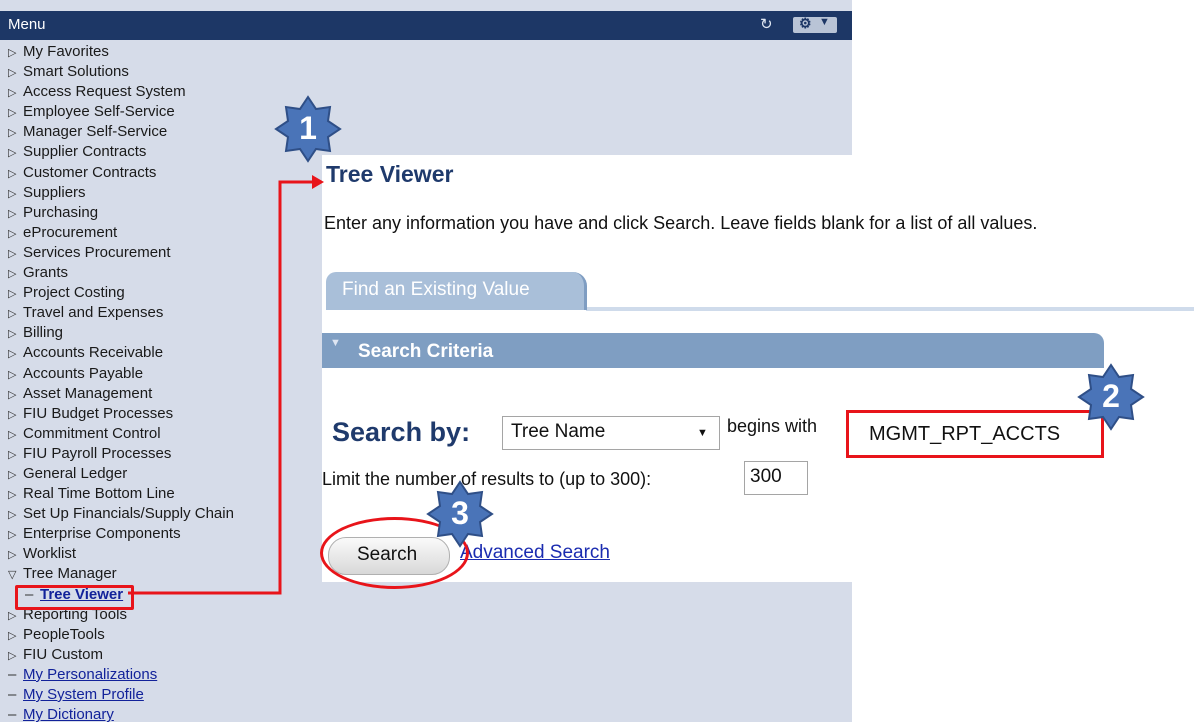 The image size is (1194, 725). Describe the element at coordinates (308, 129) in the screenshot. I see `step-badge-1: 1` at that location.